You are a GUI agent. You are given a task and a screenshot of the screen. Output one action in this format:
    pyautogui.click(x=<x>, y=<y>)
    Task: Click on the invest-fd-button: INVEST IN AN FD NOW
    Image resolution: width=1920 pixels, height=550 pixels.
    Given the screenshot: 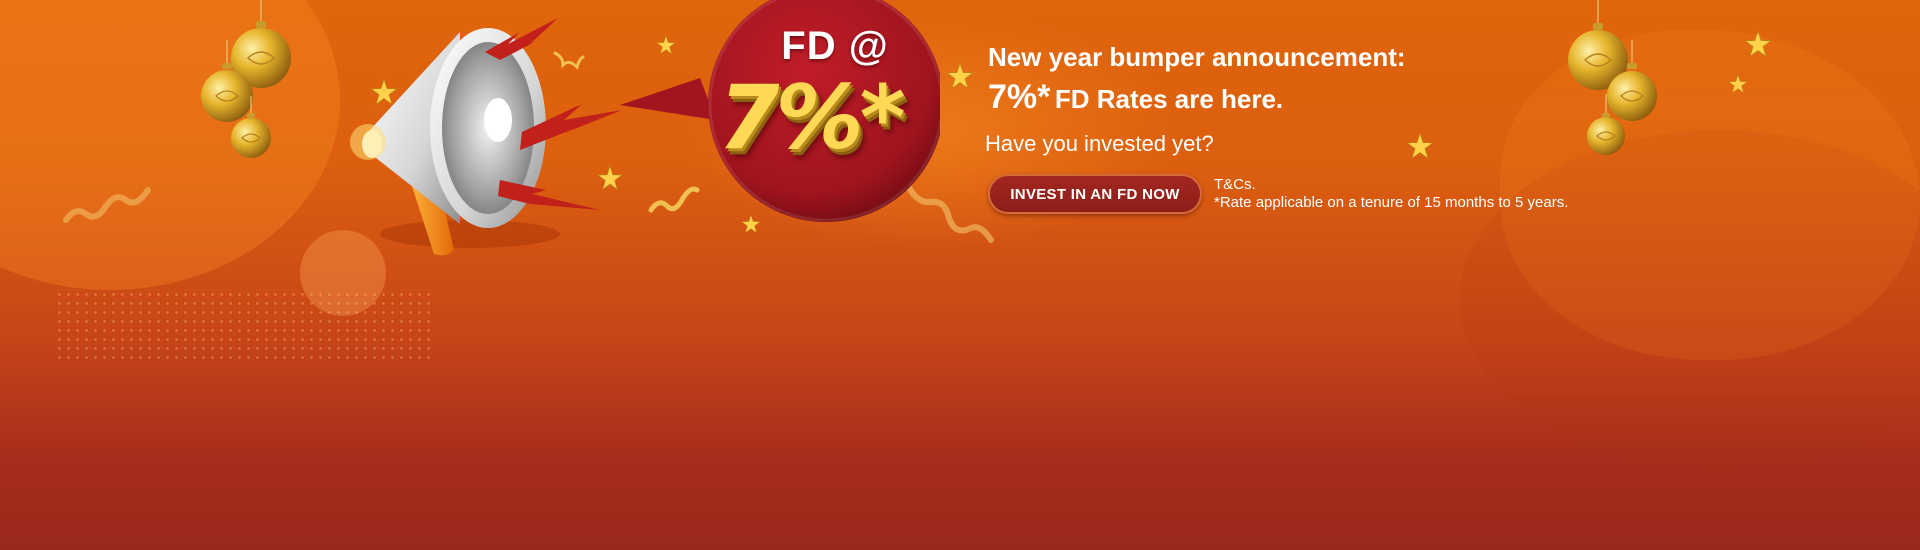 What is the action you would take?
    pyautogui.click(x=1095, y=194)
    